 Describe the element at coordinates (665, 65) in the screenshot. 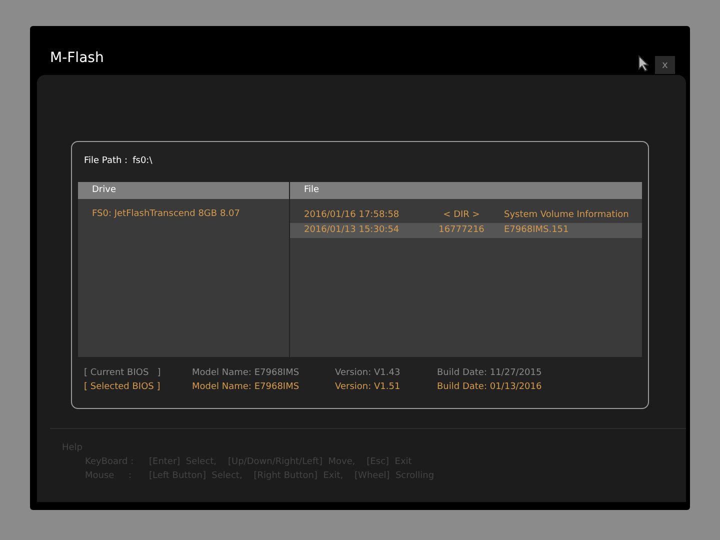

I see `close-button: x` at that location.